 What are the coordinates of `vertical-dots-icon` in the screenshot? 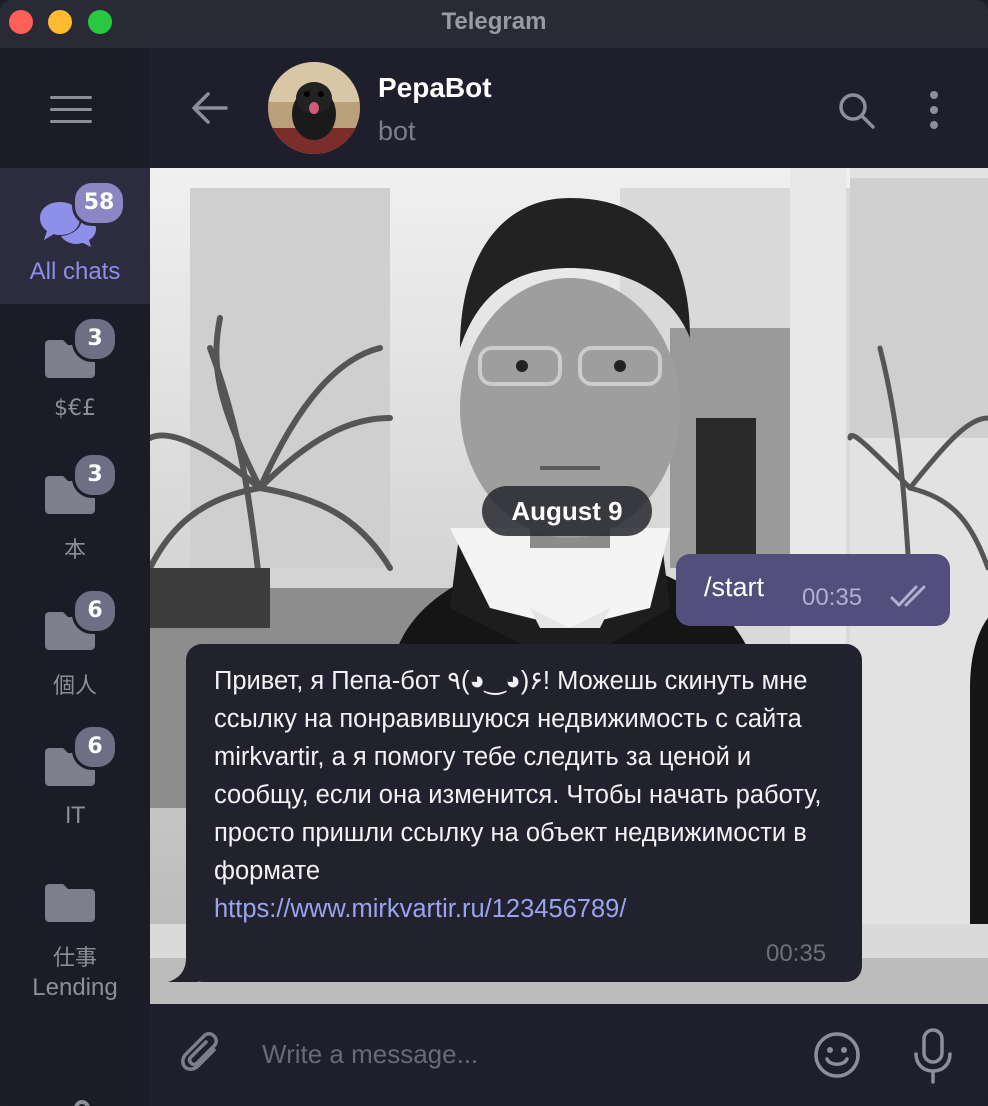 It's located at (934, 110).